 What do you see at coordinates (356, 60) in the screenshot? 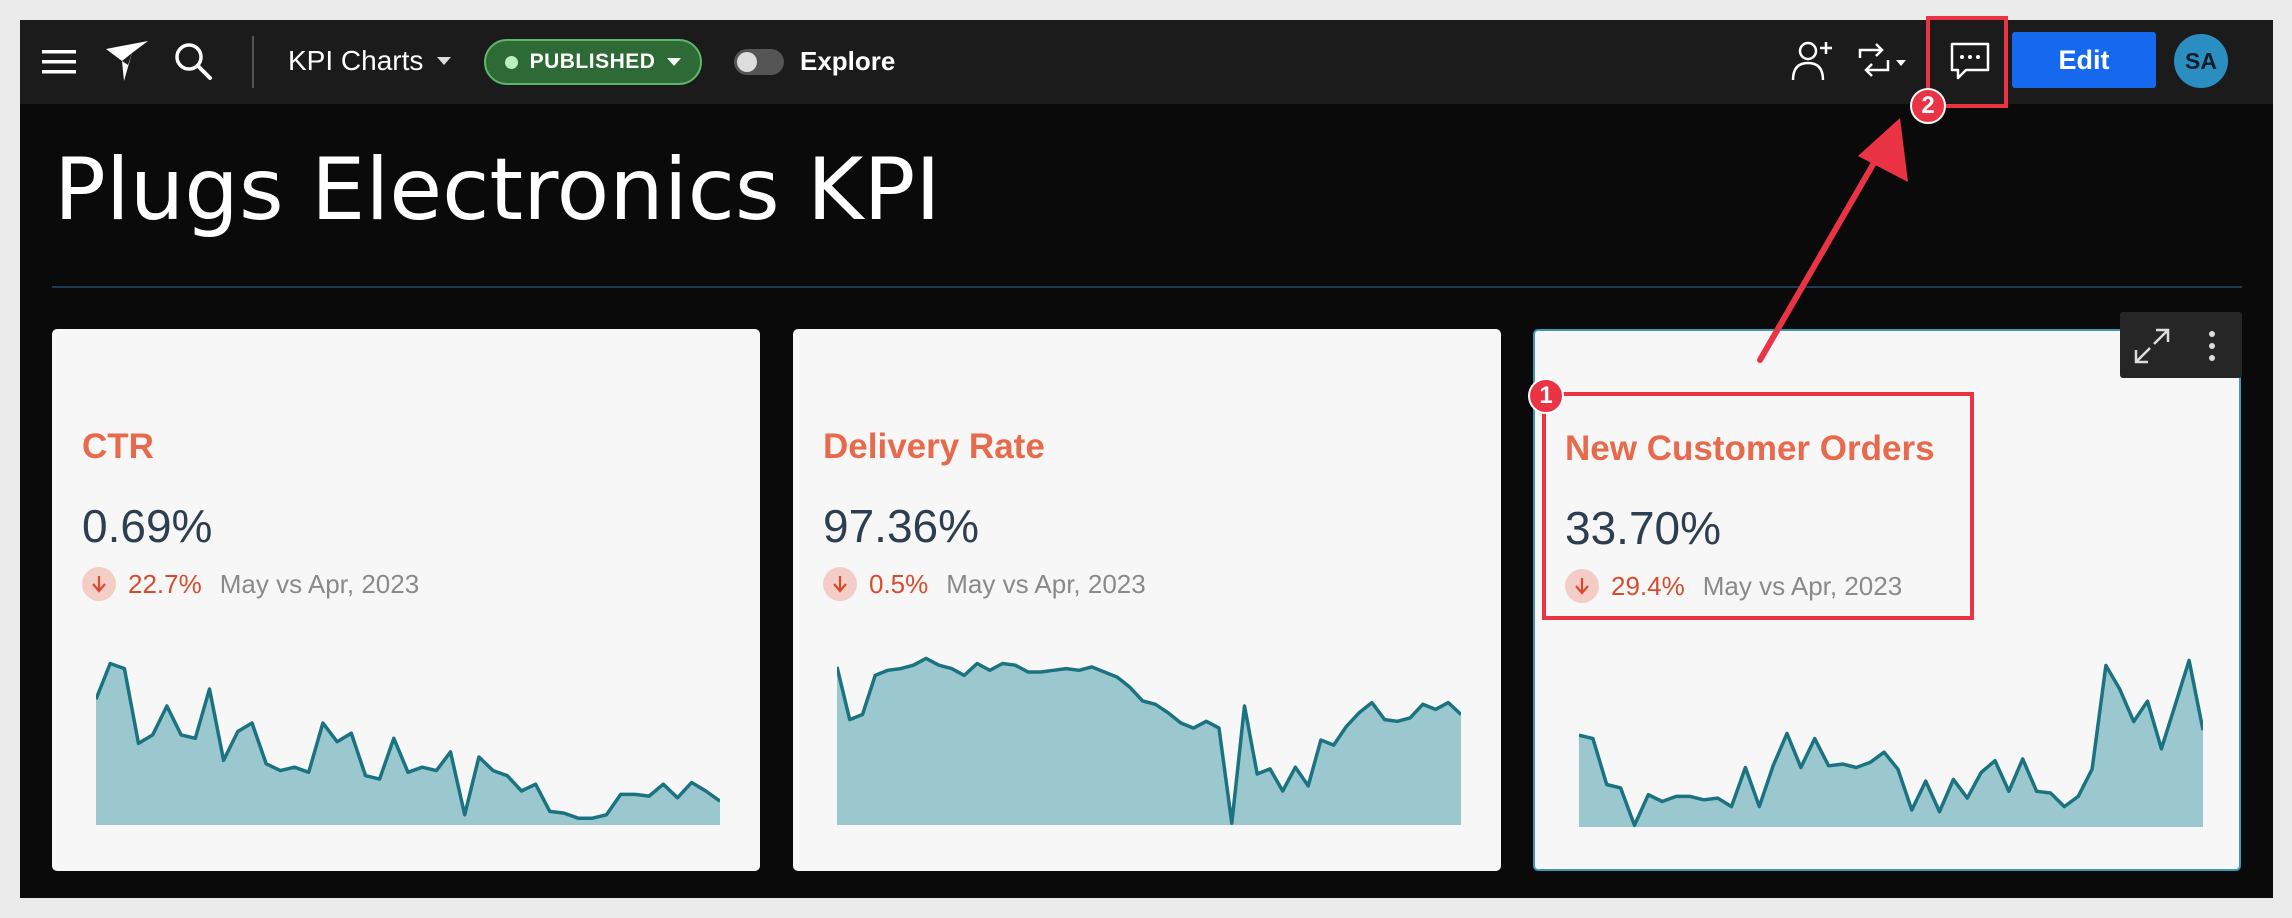
I see `document-title: KPI Charts` at bounding box center [356, 60].